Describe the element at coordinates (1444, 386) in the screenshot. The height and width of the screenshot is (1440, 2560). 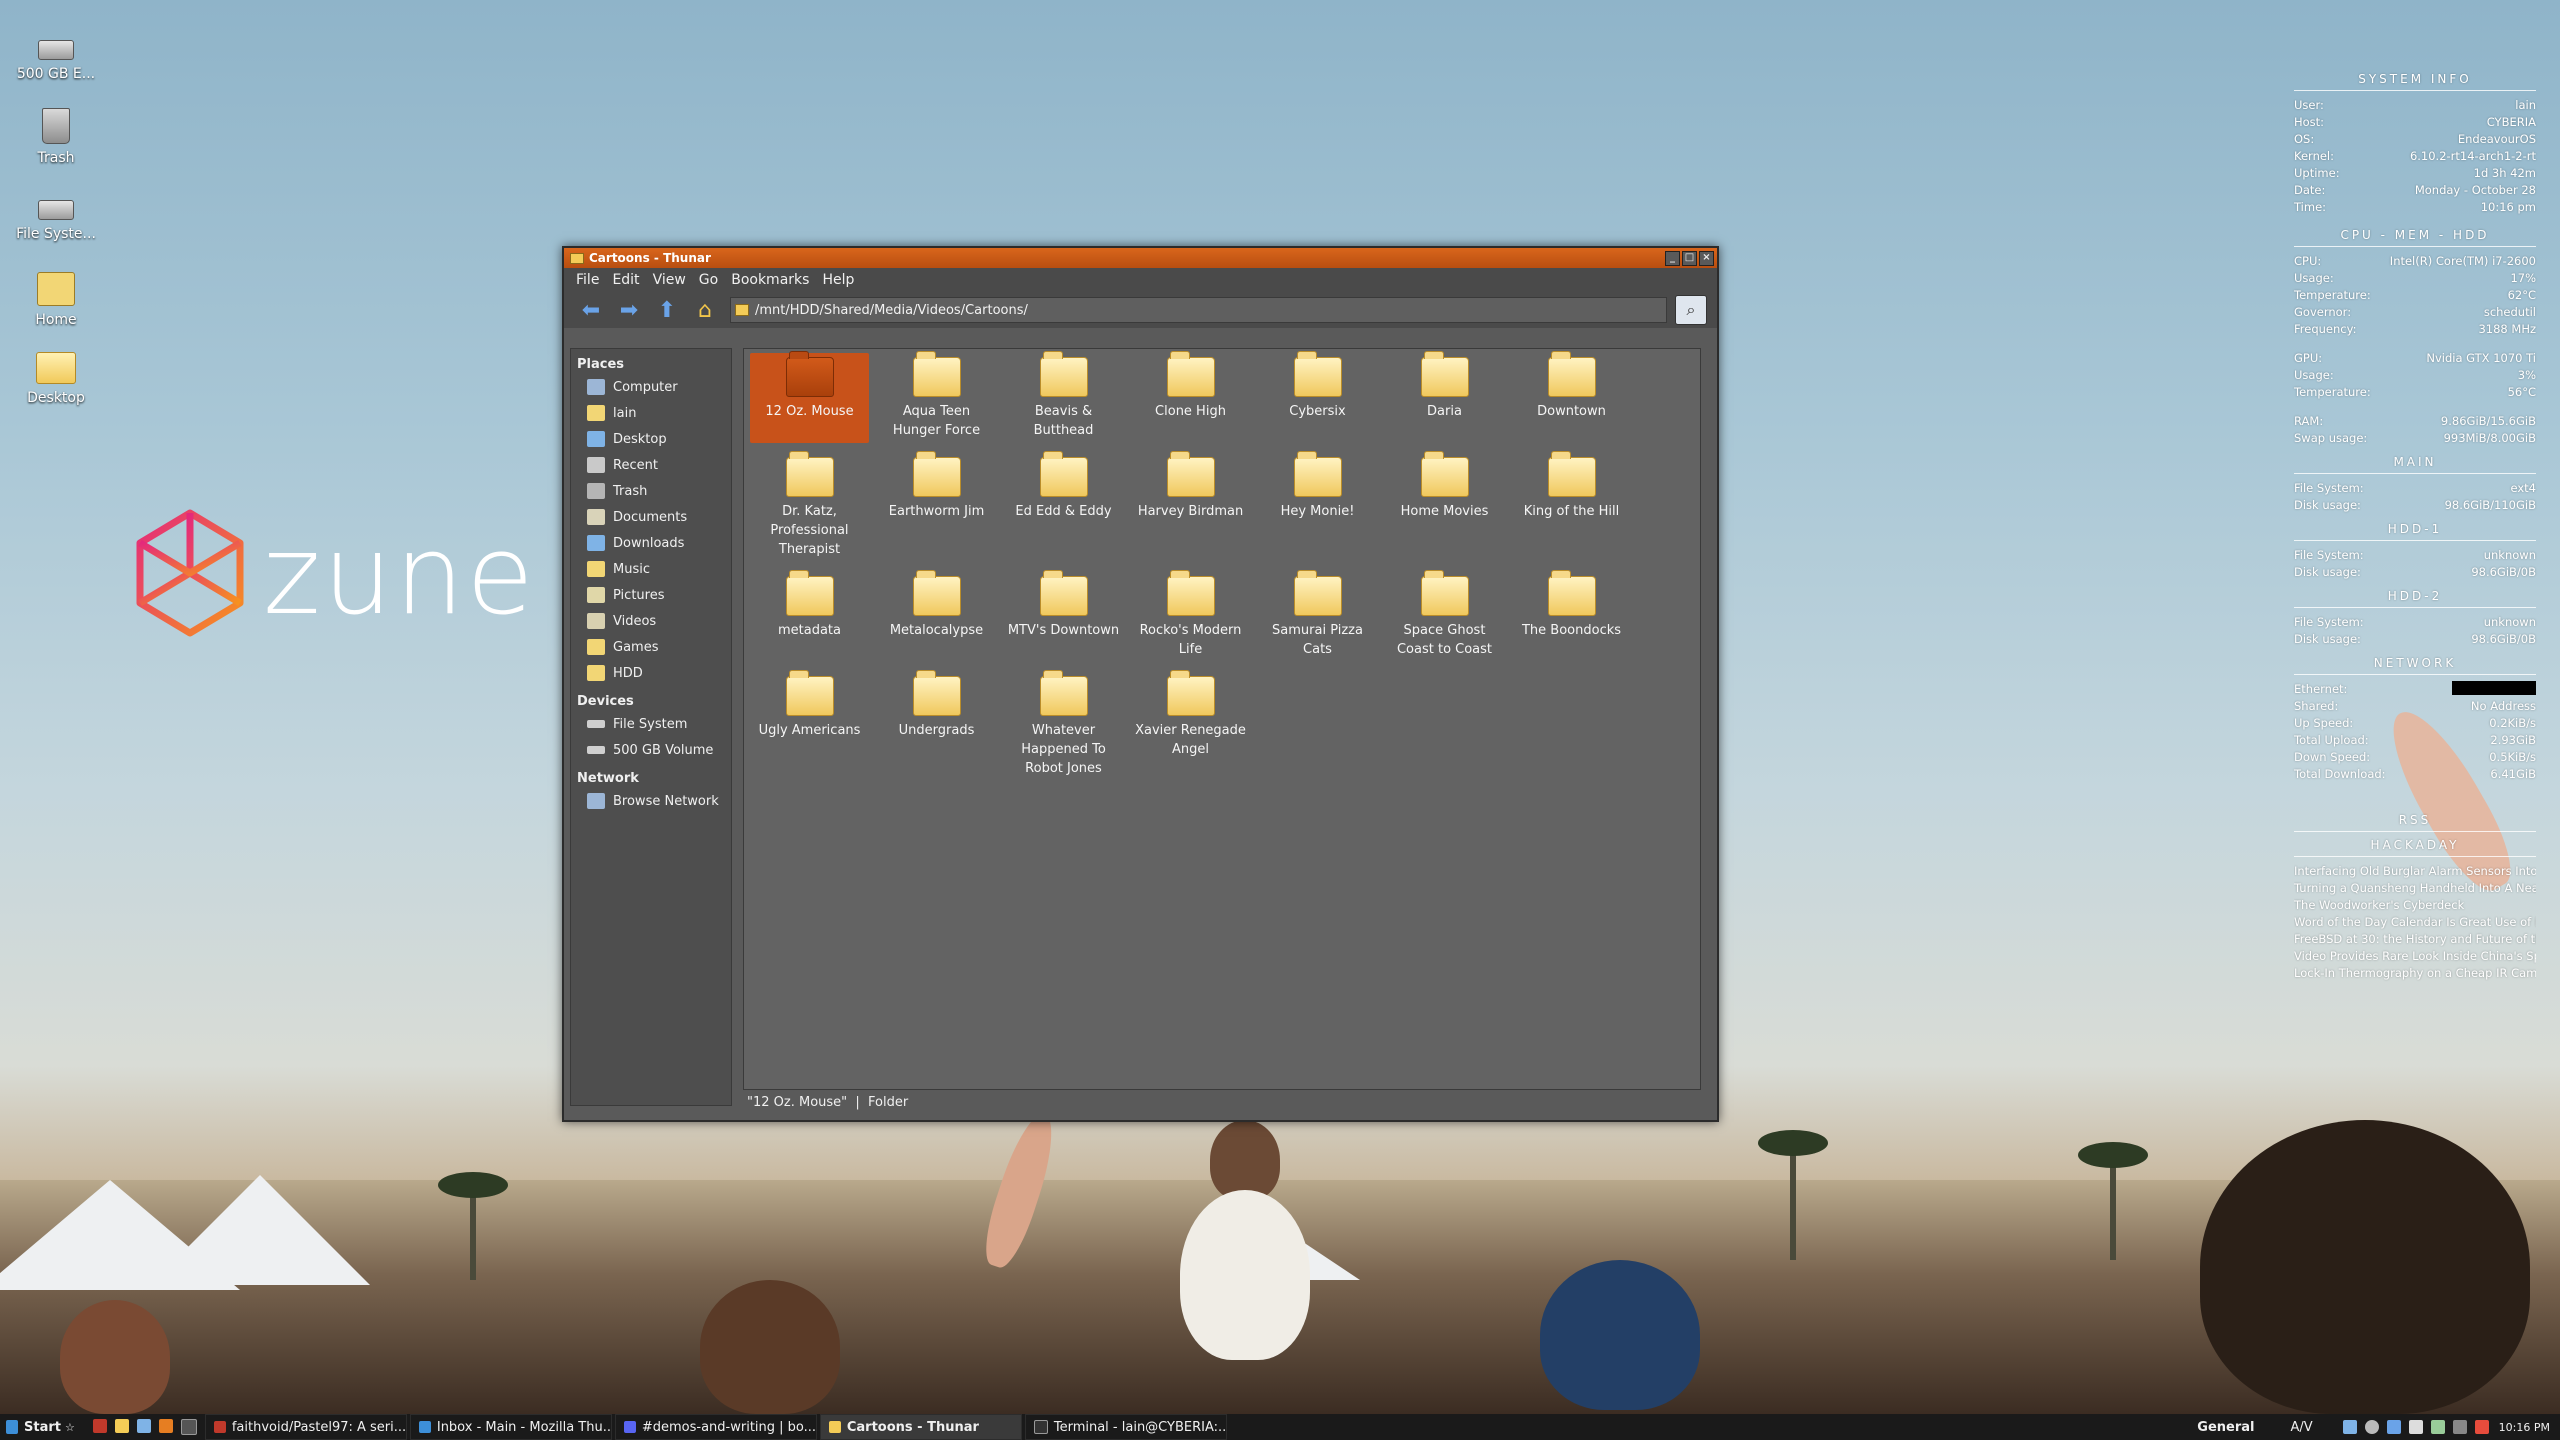
I see `folder-item: Daria` at that location.